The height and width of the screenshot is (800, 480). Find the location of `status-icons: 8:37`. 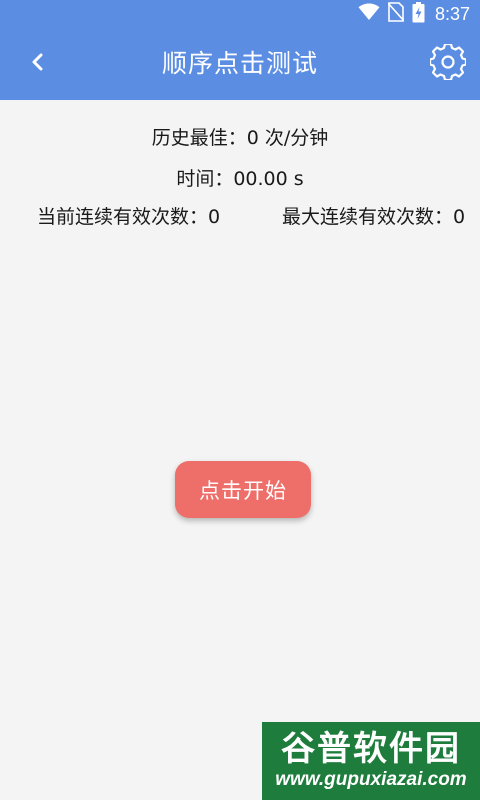

status-icons: 8:37 is located at coordinates (414, 14).